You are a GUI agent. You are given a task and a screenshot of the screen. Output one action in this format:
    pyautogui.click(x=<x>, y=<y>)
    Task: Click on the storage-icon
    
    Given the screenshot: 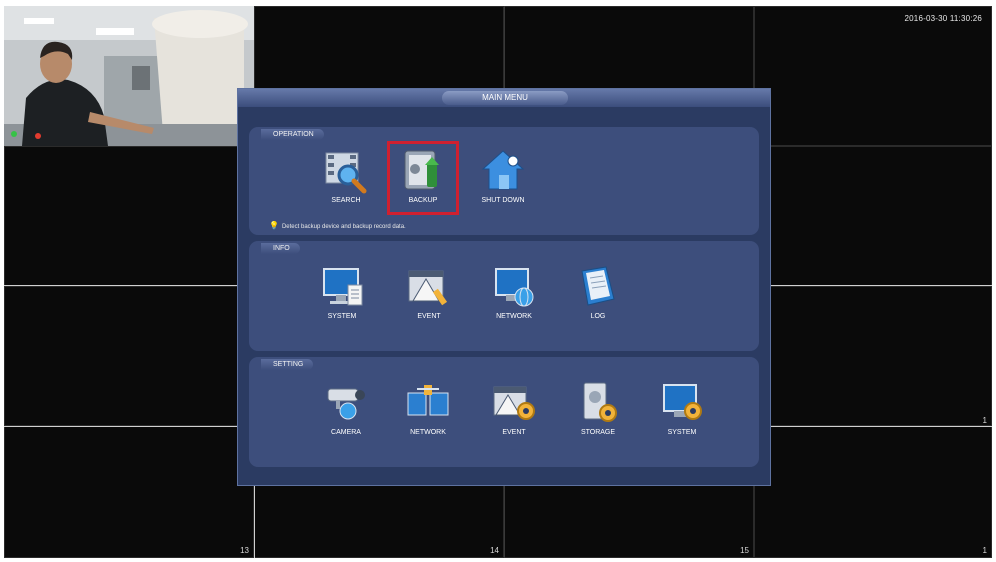 What is the action you would take?
    pyautogui.click(x=600, y=402)
    